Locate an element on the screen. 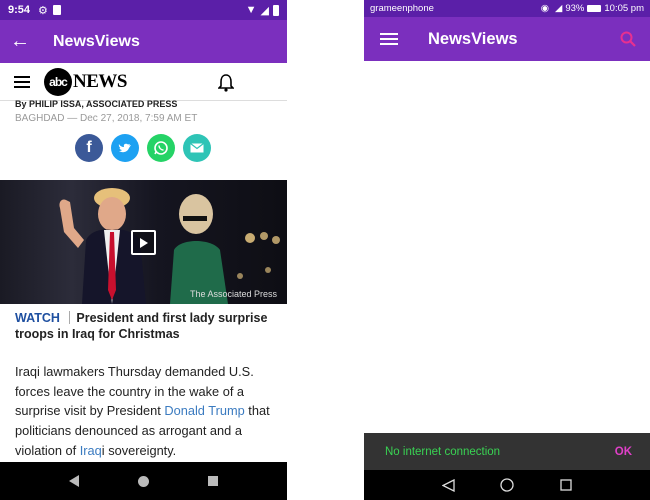 The width and height of the screenshot is (650, 500). recents-nav-icon is located at coordinates (213, 481).